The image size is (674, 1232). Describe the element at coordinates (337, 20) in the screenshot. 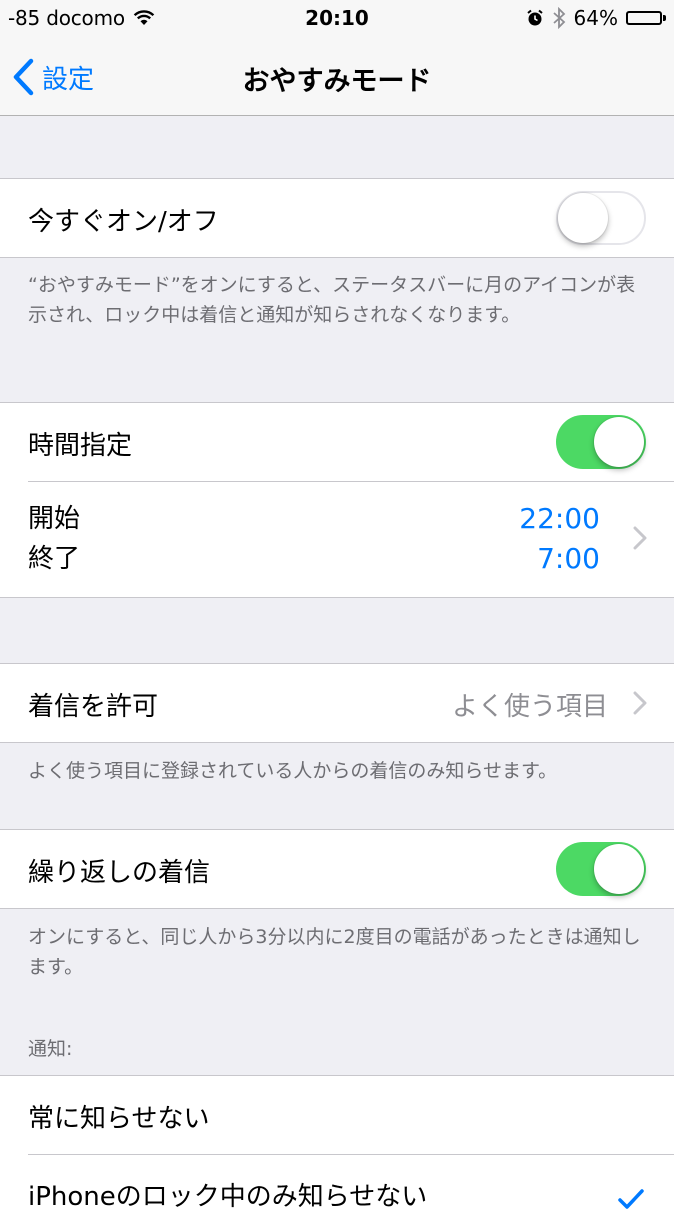

I see `status-bar: -85 docomo 20:10 64%` at that location.